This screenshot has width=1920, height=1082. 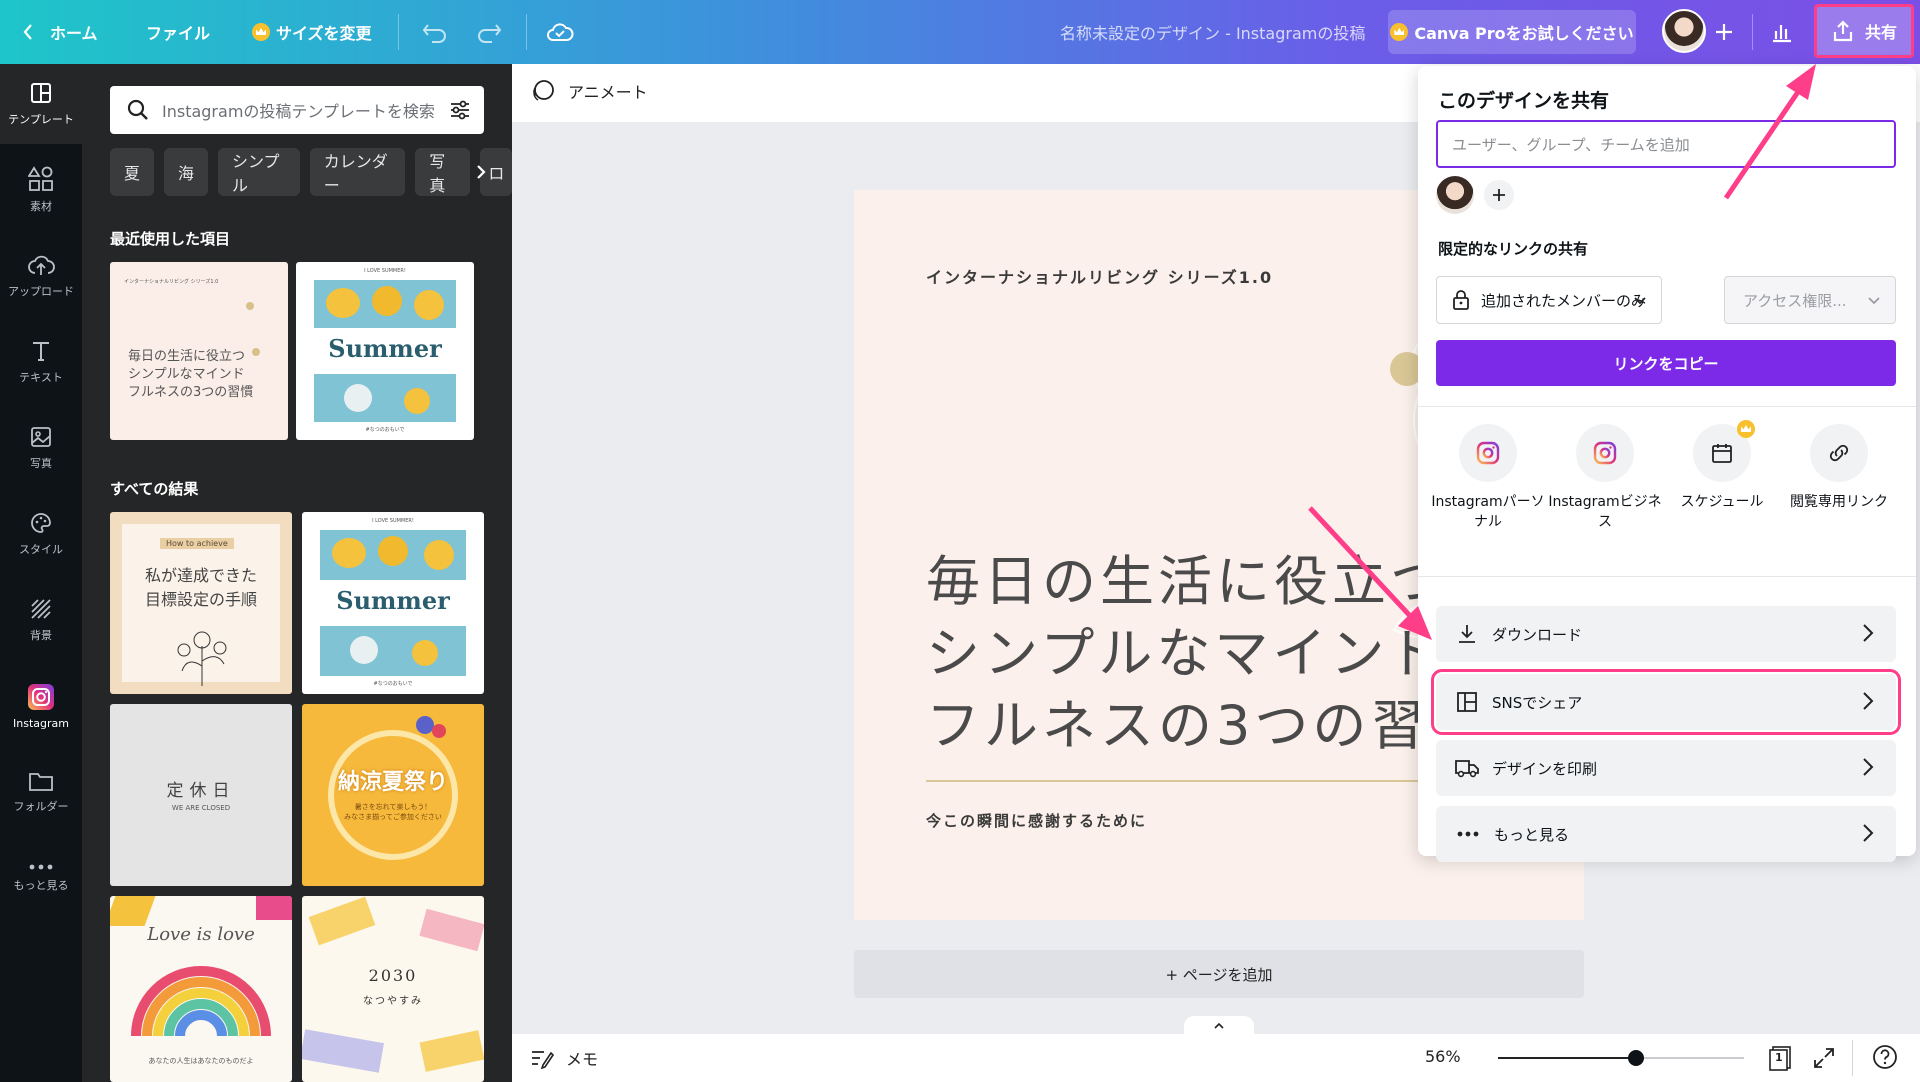 I want to click on chips-scroll-right, so click(x=481, y=172).